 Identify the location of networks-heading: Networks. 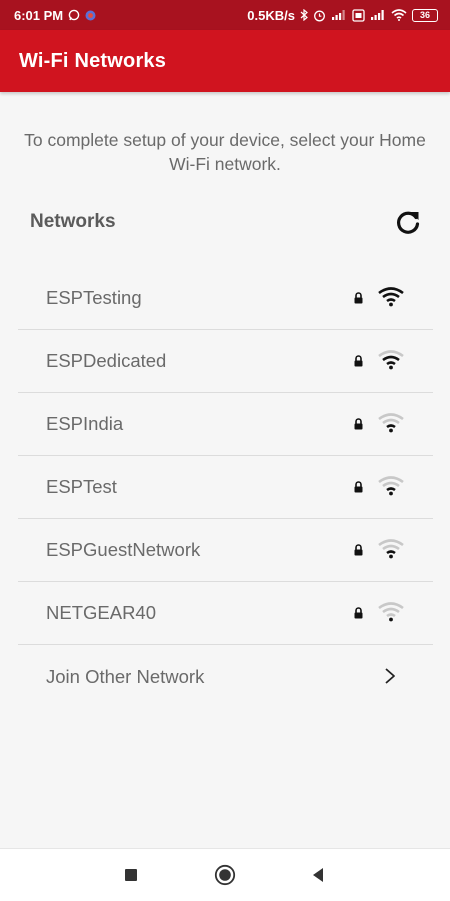
(73, 221).